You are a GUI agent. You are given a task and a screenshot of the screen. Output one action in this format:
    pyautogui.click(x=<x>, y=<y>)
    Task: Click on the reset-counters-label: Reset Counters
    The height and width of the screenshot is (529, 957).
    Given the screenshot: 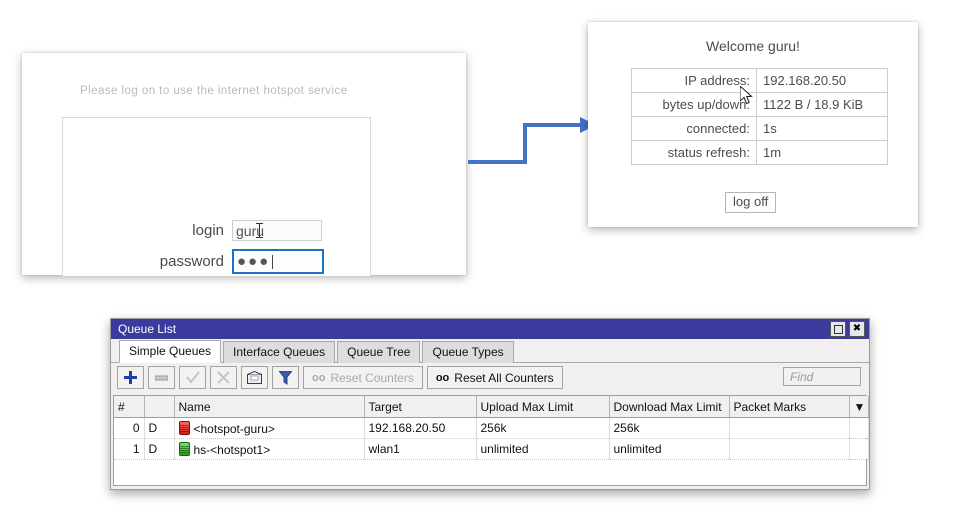 What is the action you would take?
    pyautogui.click(x=372, y=377)
    